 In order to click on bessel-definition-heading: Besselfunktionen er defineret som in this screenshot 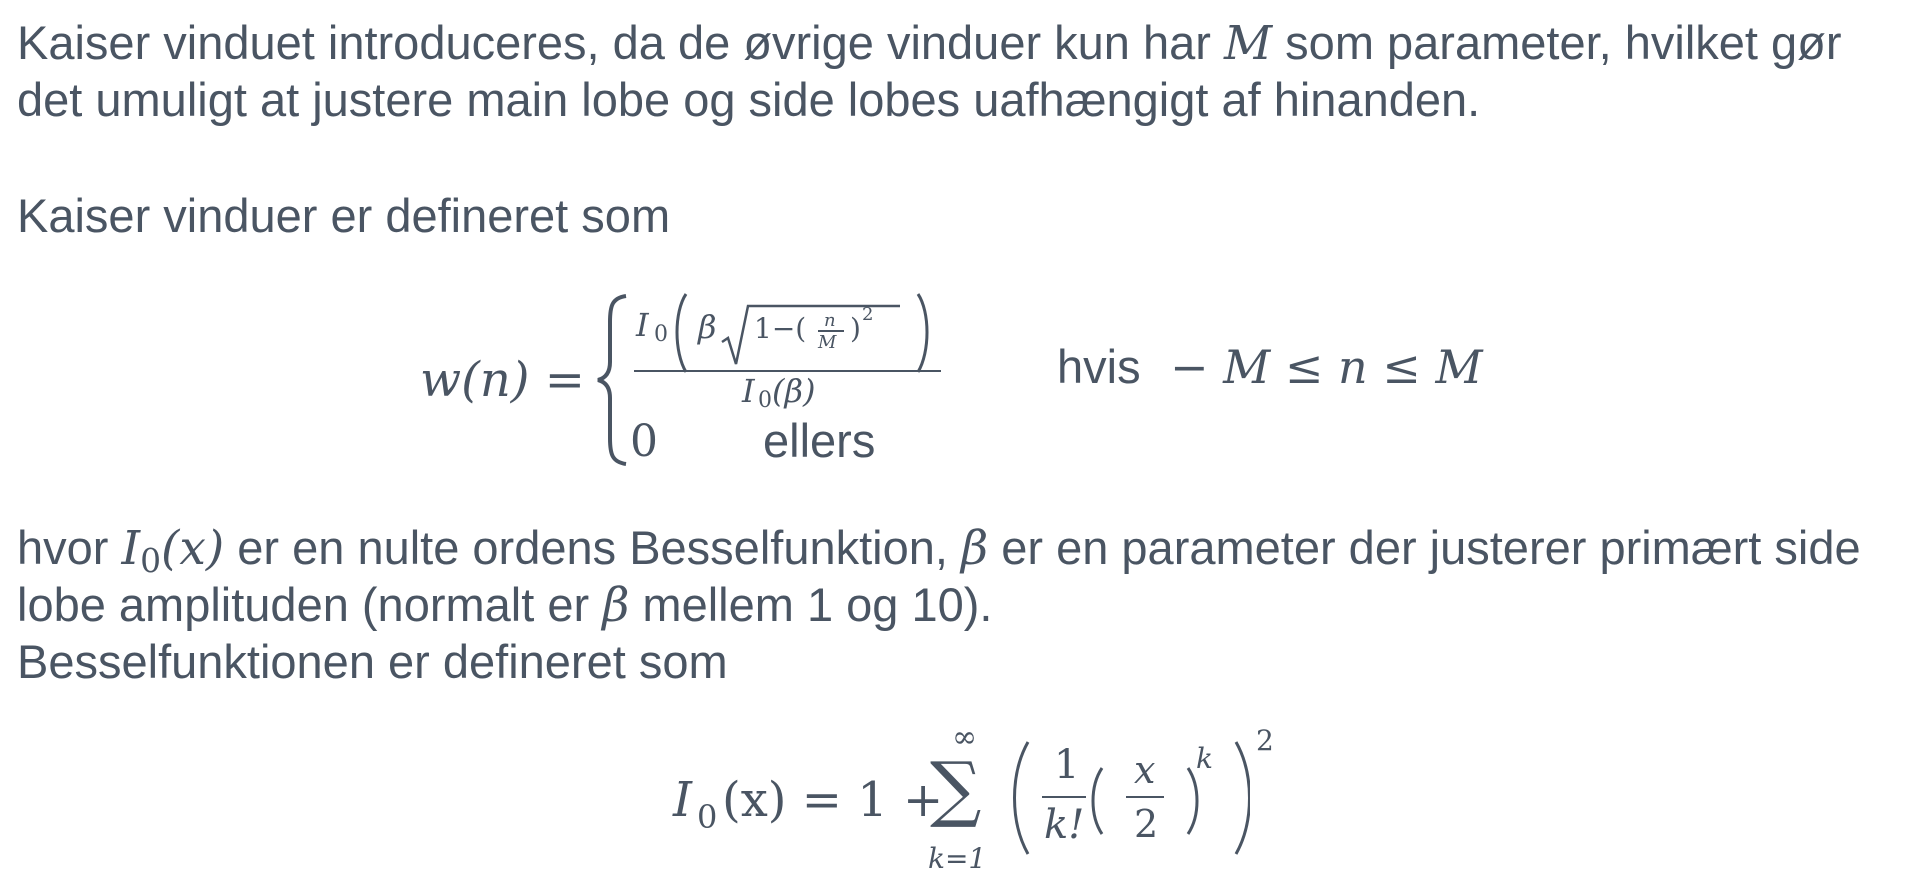, I will do `click(372, 661)`.